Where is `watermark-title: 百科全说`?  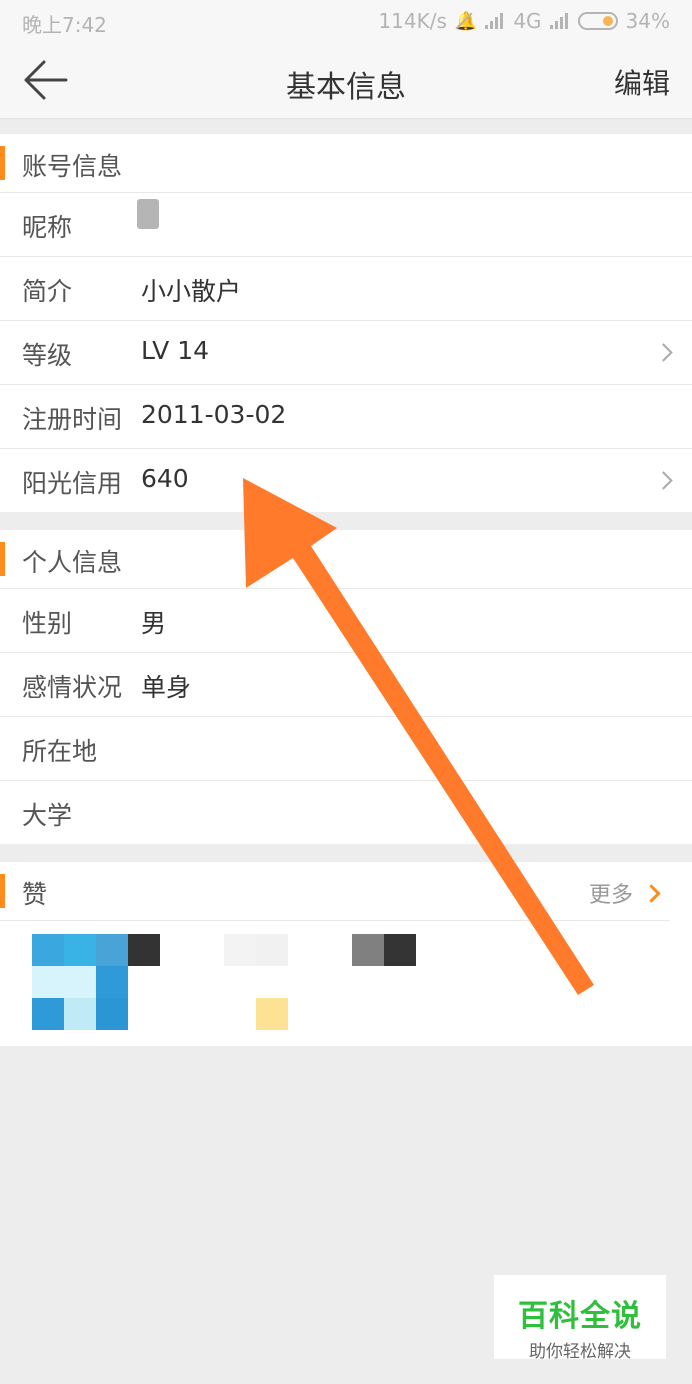
watermark-title: 百科全说 is located at coordinates (580, 1316).